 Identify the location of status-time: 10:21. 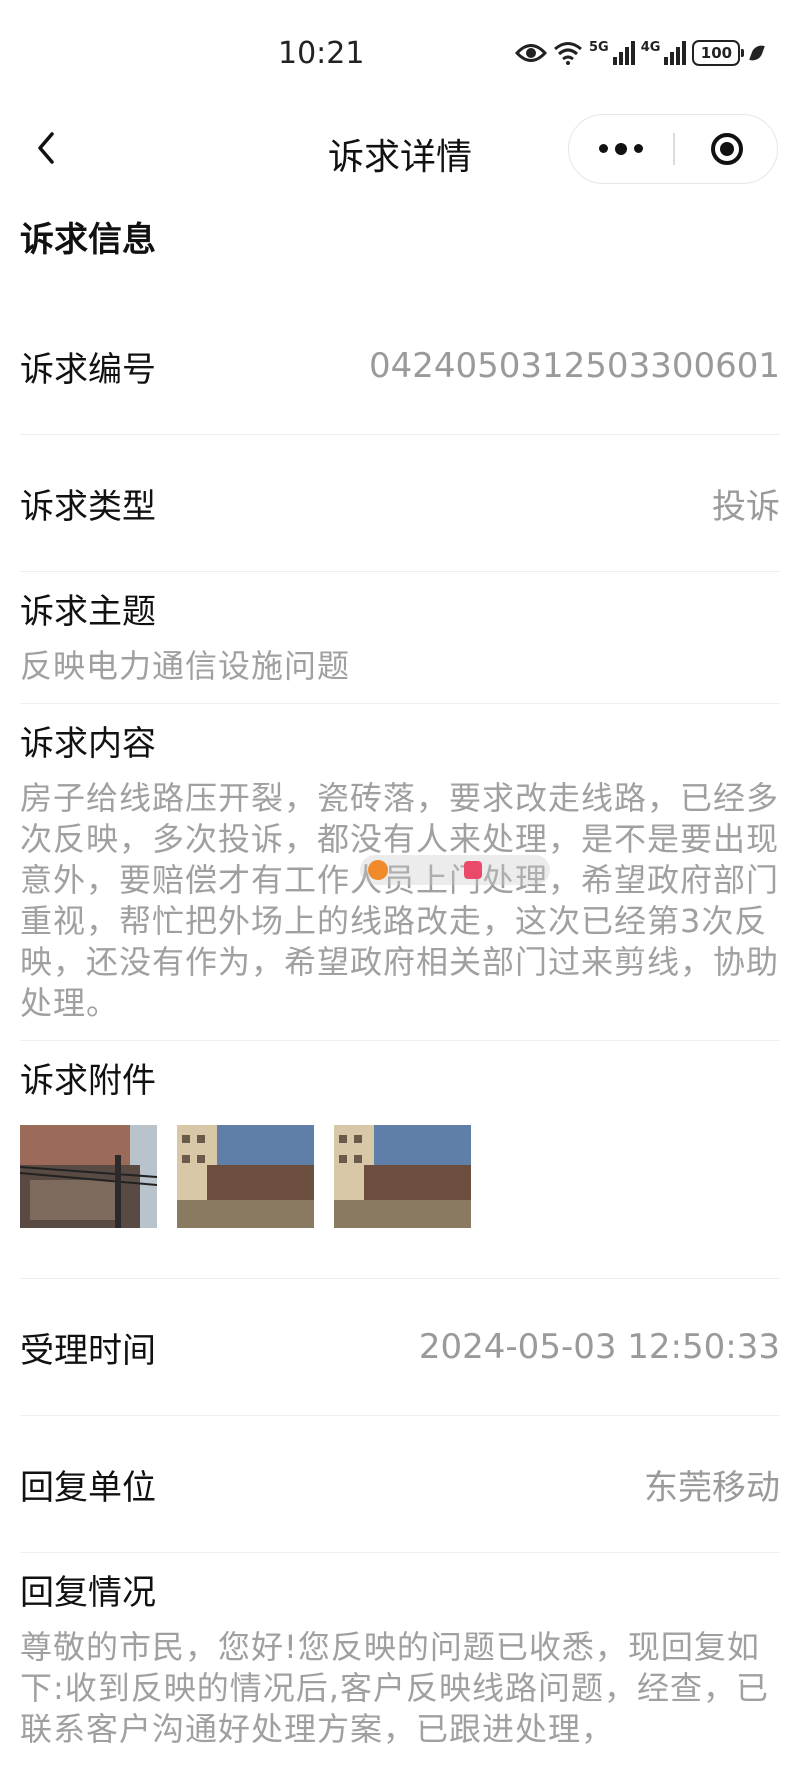
(321, 53).